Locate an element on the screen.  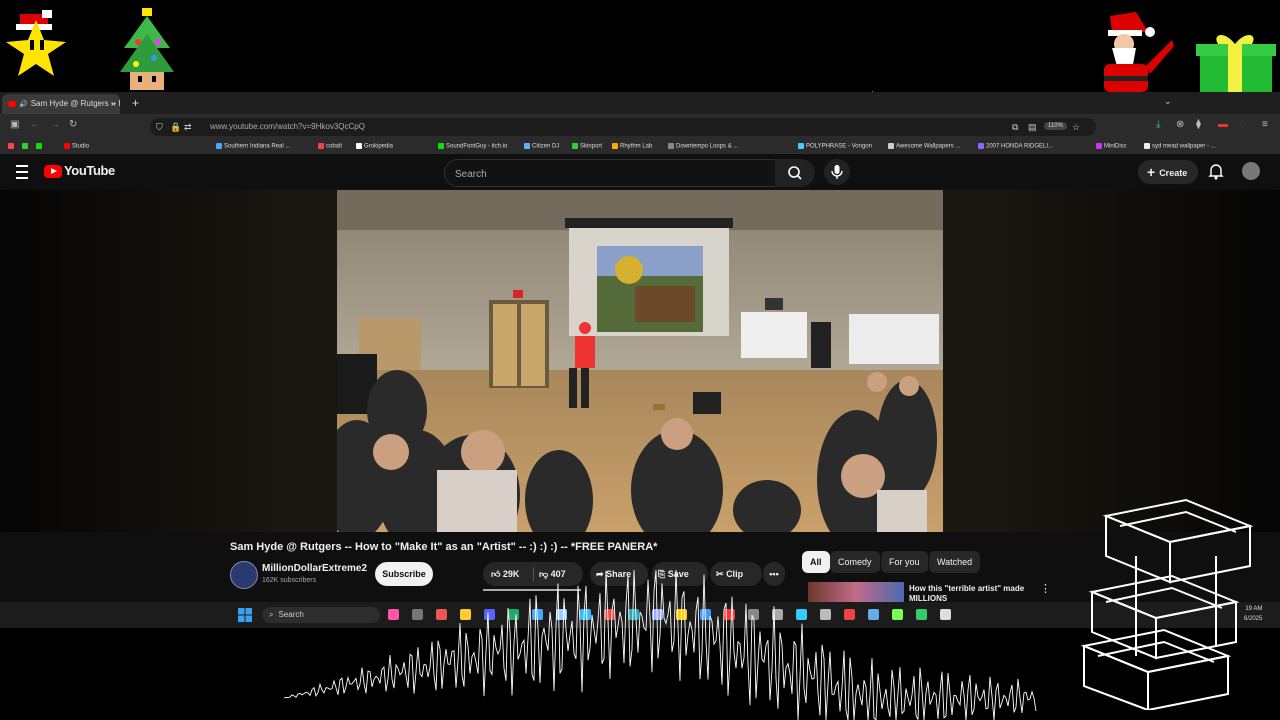
shield-icon: ⛉ is located at coordinates (159, 127).